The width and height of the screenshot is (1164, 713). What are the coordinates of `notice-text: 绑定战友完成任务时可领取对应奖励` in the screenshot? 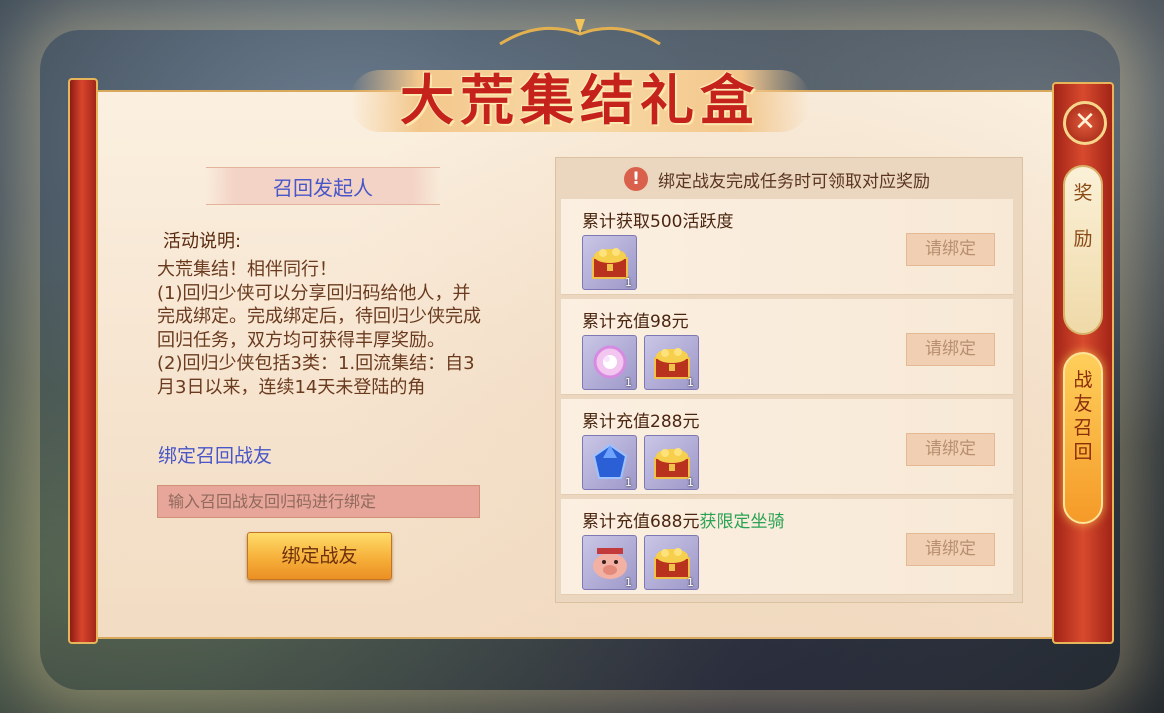 It's located at (794, 181).